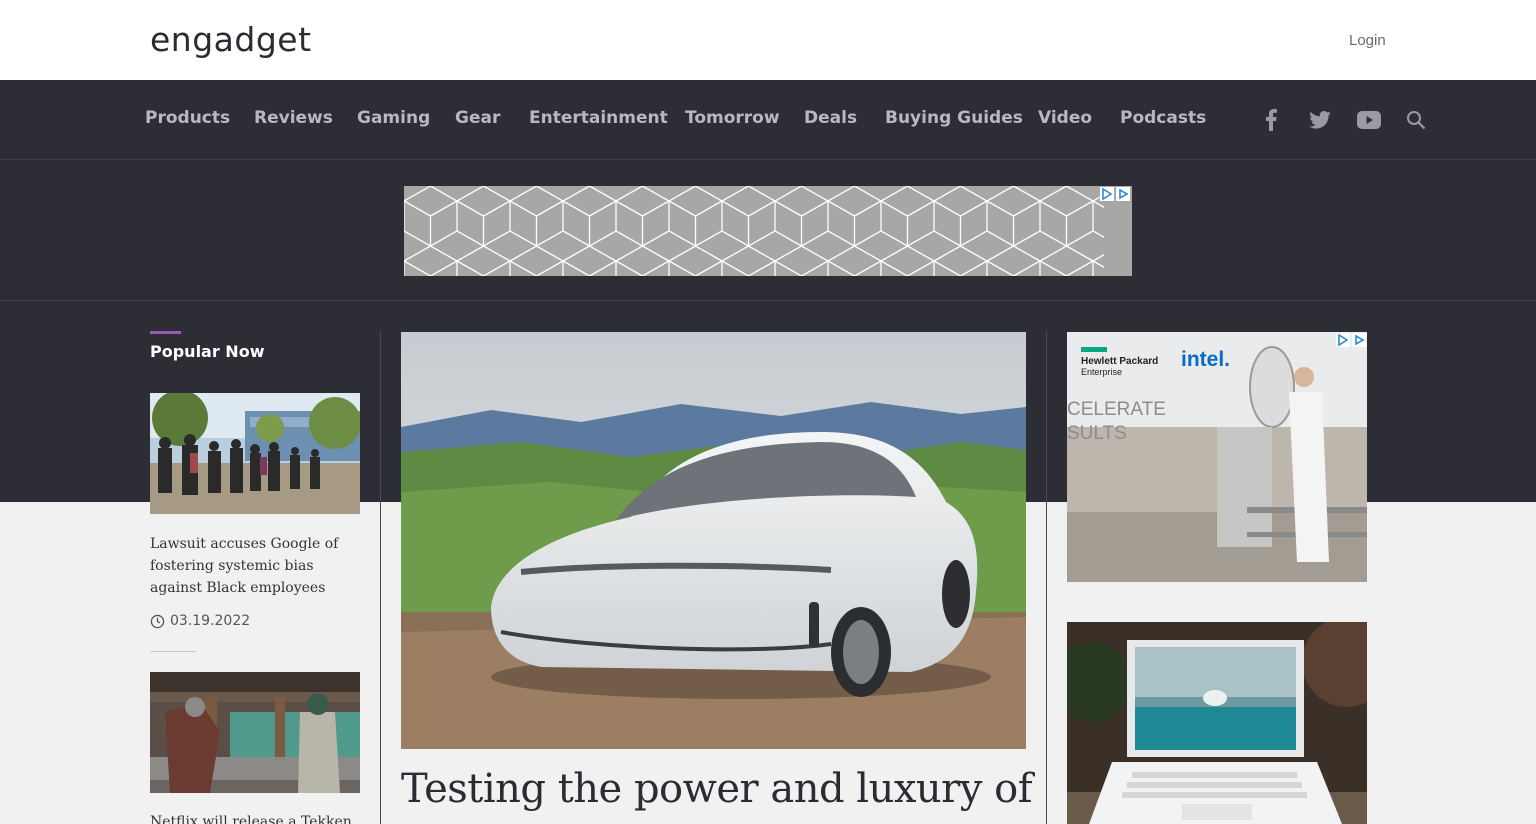 The height and width of the screenshot is (824, 1536). What do you see at coordinates (954, 118) in the screenshot?
I see `nav-item-buying-guides: Buying Guides` at bounding box center [954, 118].